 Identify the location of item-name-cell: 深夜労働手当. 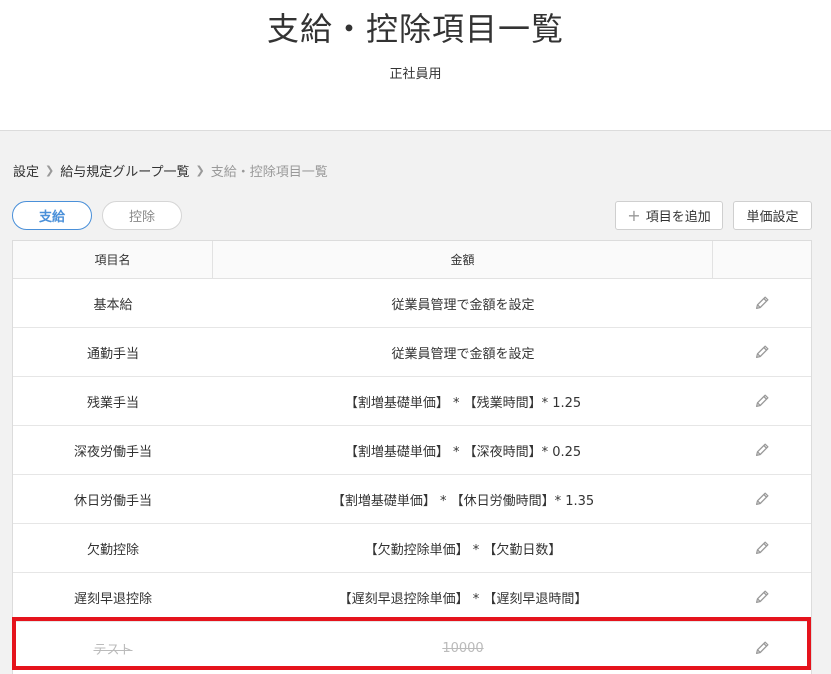
(113, 450).